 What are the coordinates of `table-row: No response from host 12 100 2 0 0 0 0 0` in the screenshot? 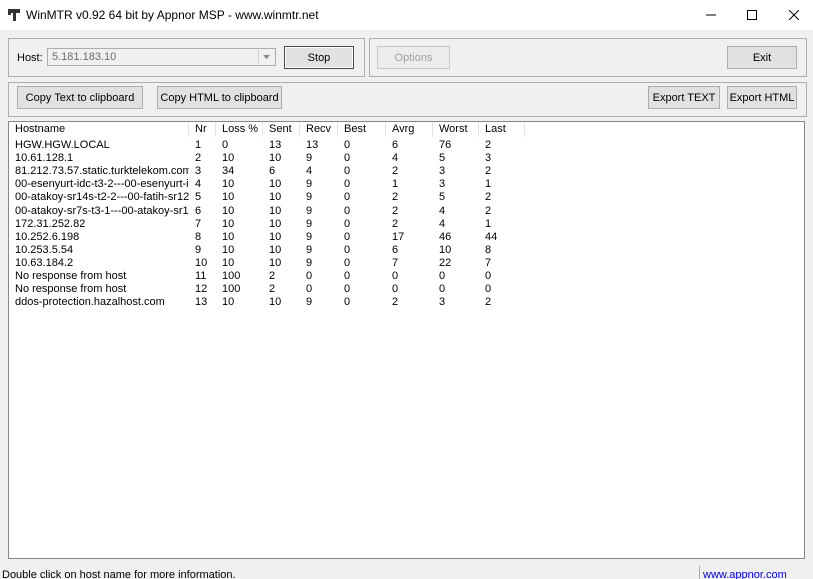 It's located at (406, 289).